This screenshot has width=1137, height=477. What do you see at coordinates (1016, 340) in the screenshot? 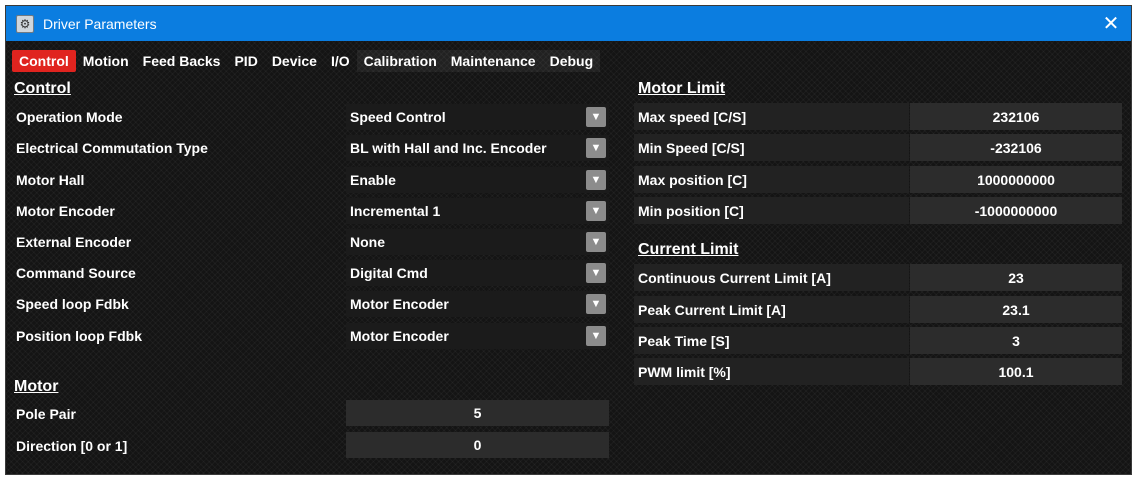
I see `peak-time-input: 3` at bounding box center [1016, 340].